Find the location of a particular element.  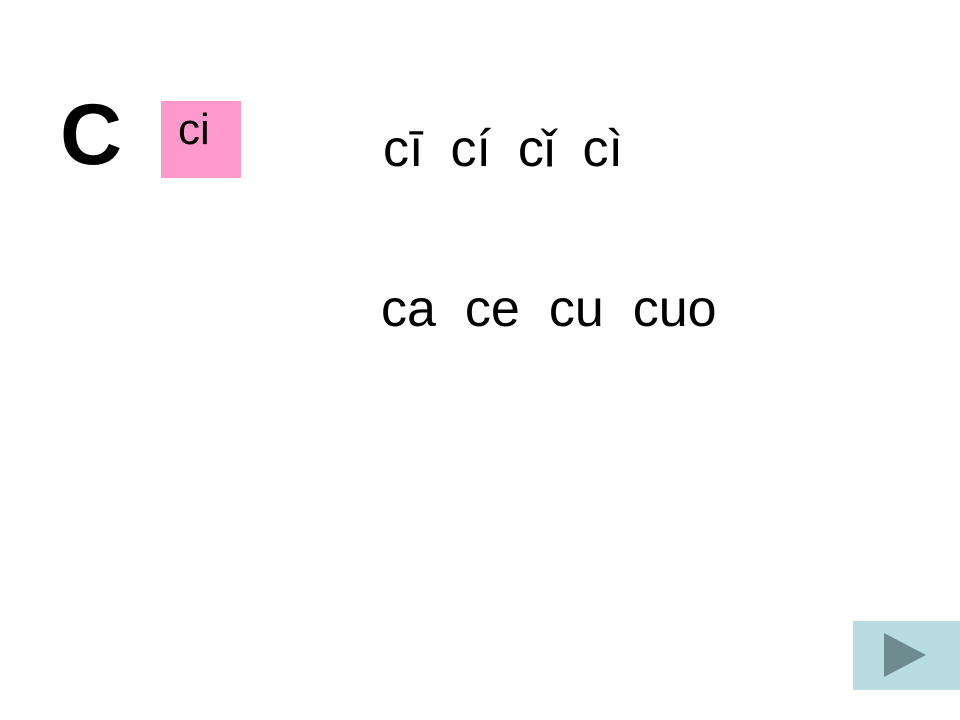

next-slide-button is located at coordinates (906, 655).